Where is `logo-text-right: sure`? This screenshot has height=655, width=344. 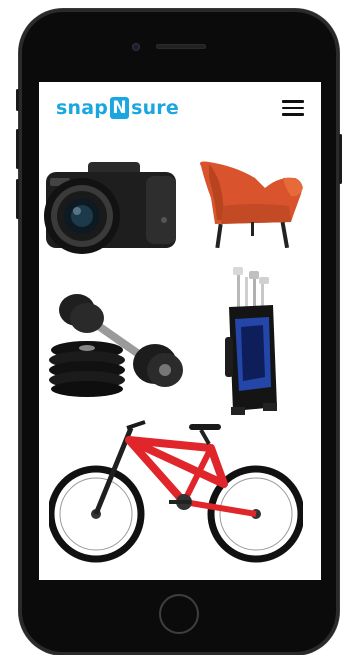 logo-text-right: sure is located at coordinates (155, 108).